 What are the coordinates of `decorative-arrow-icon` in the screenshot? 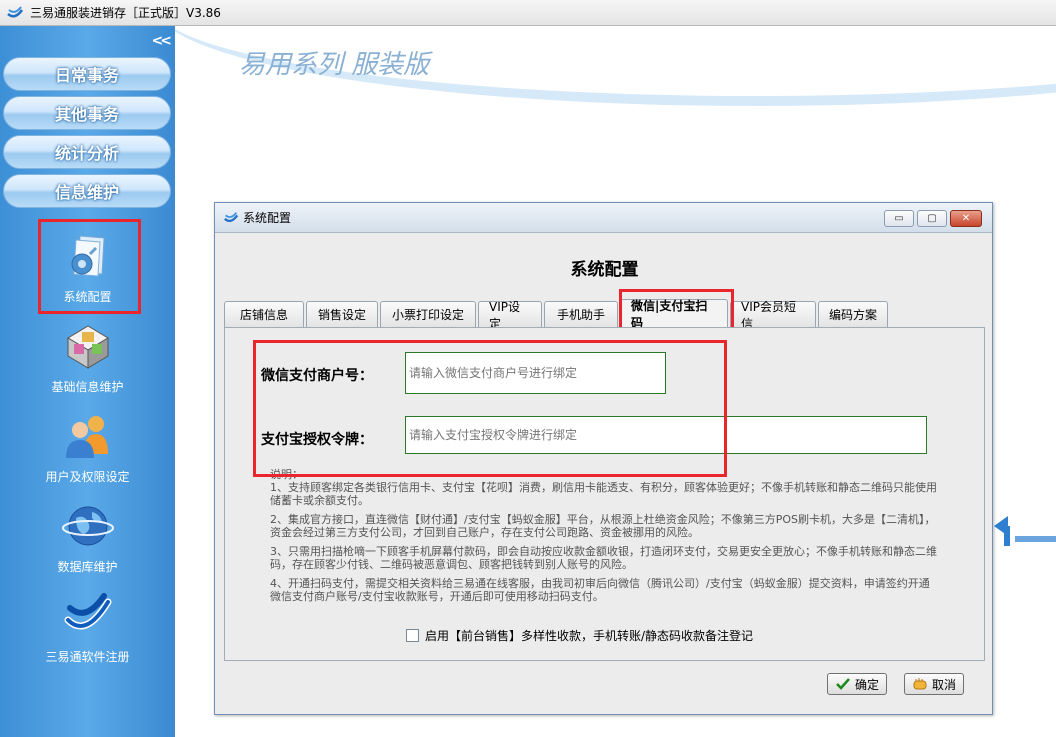 It's located at (1002, 531).